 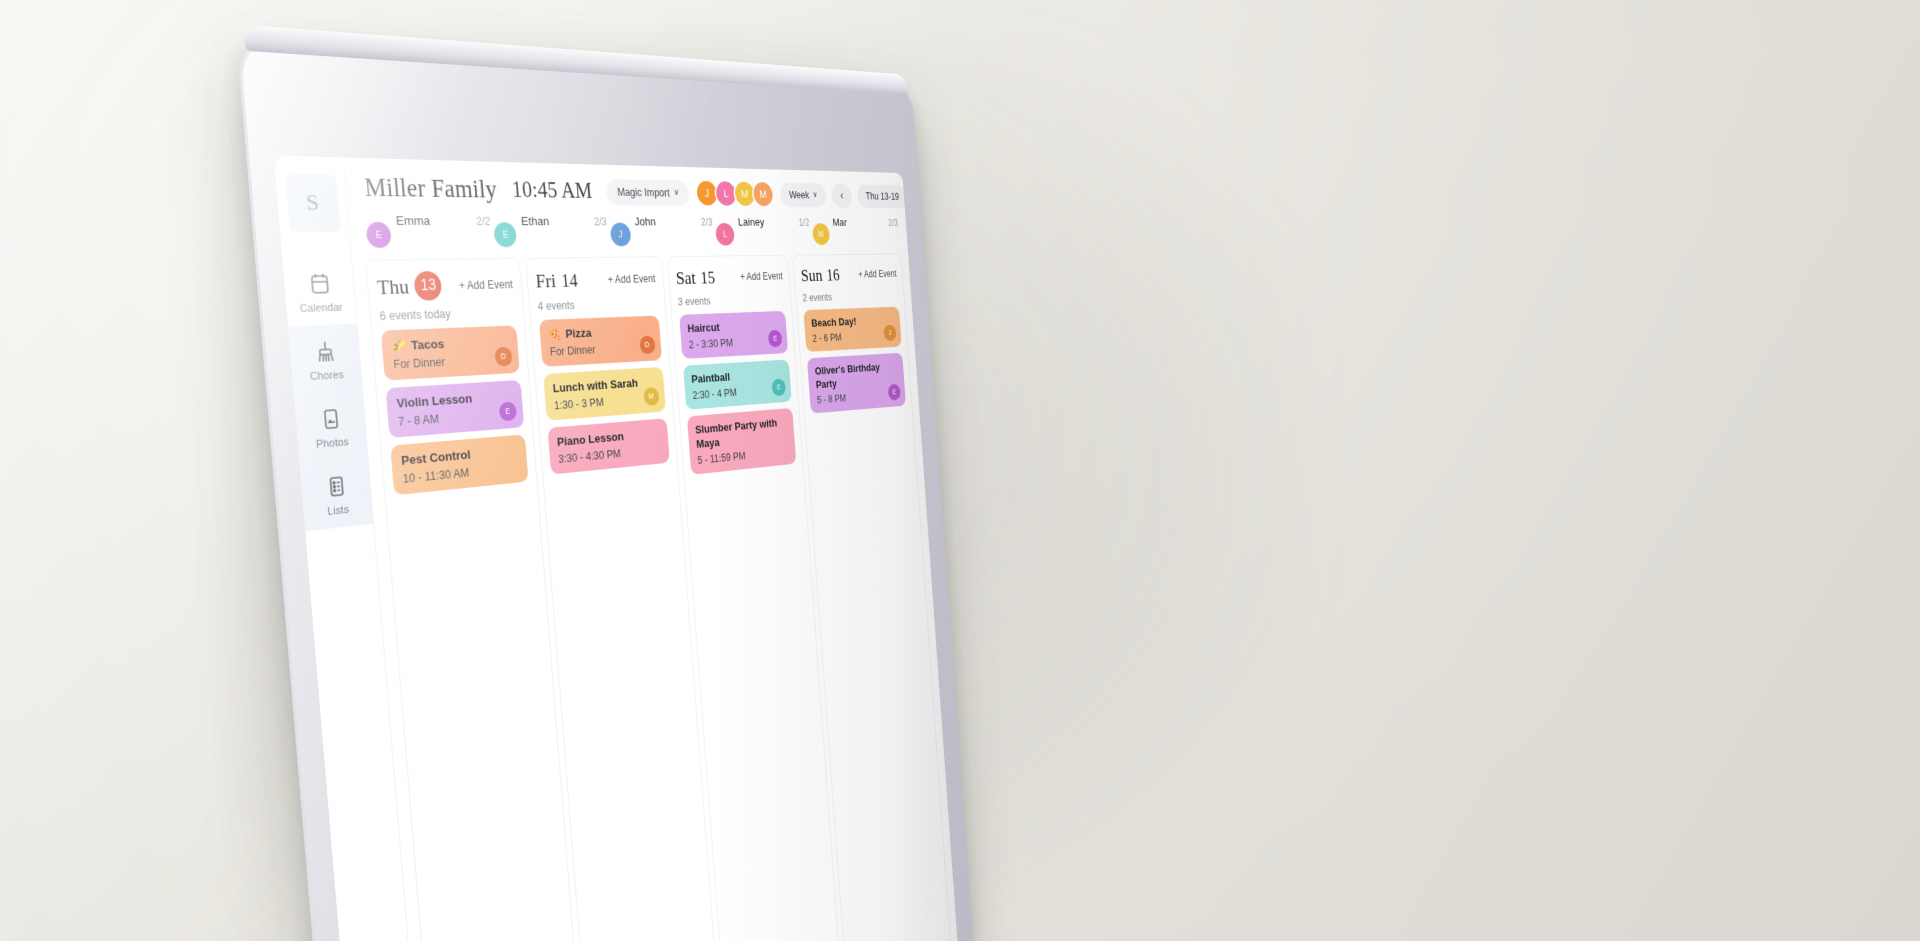 I want to click on sidebar-item-lists-label: Lists, so click(x=338, y=510).